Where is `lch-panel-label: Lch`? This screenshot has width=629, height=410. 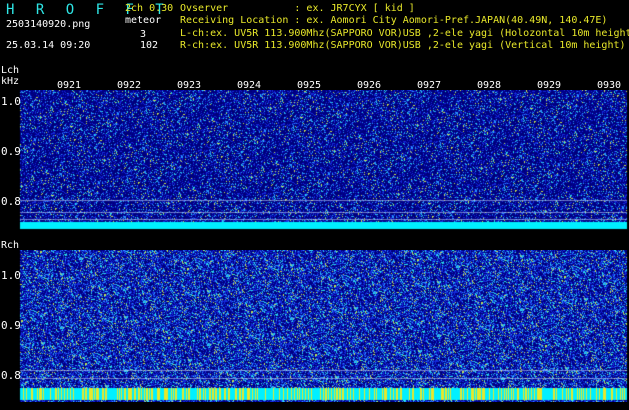 lch-panel-label: Lch is located at coordinates (10, 70).